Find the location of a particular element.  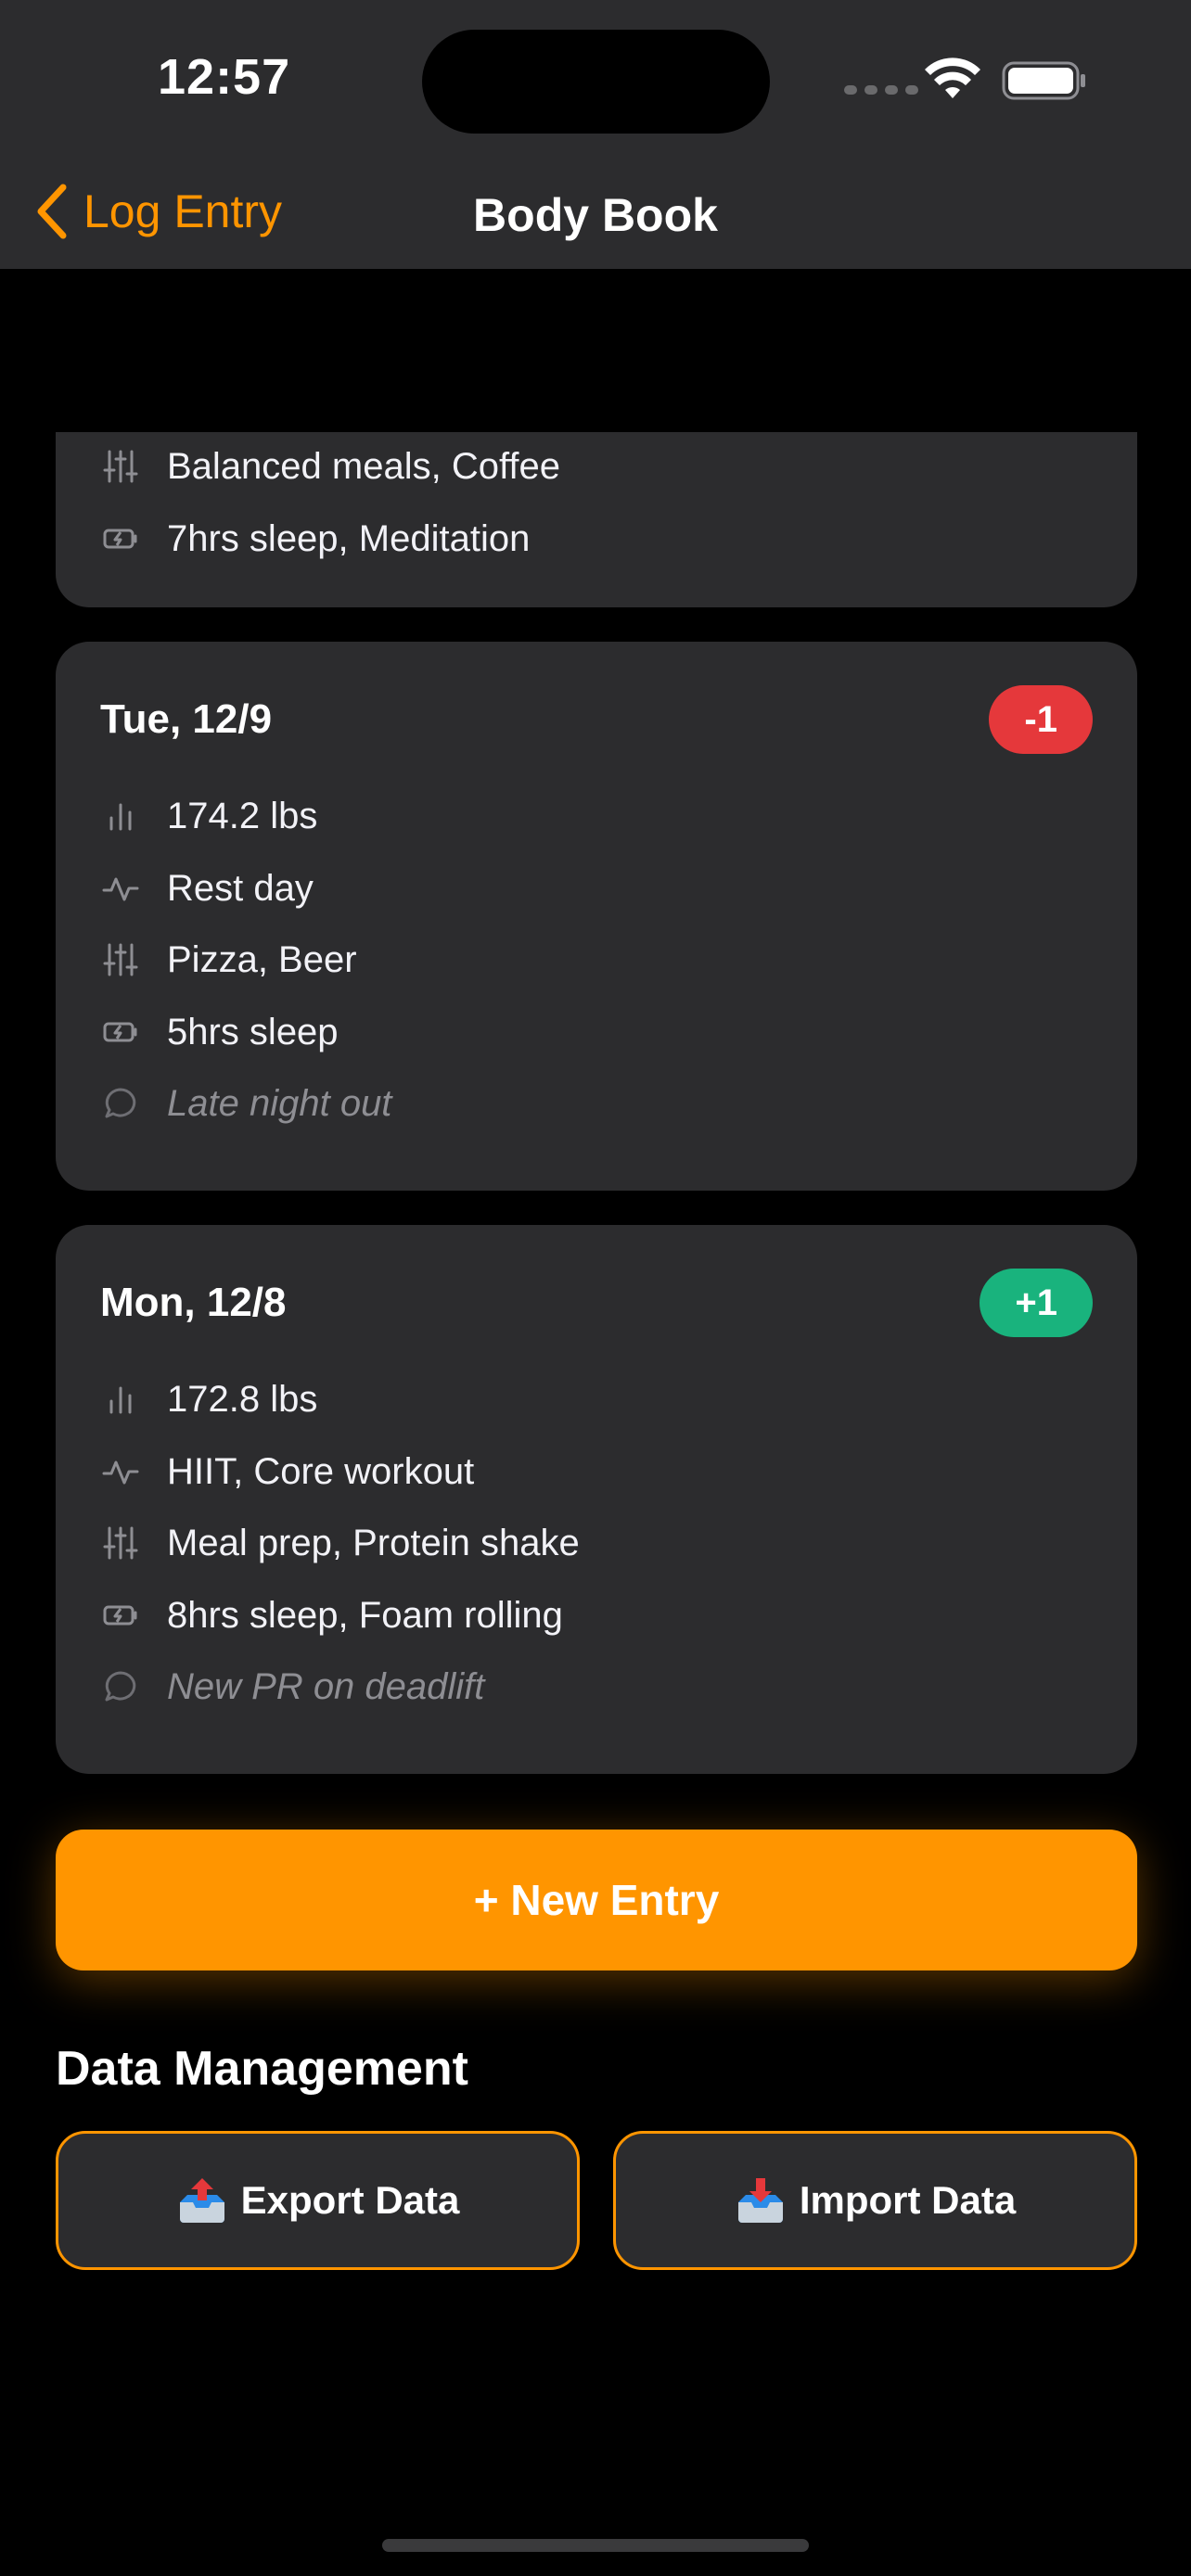

entry-row-activity: Rest day is located at coordinates (207, 889).